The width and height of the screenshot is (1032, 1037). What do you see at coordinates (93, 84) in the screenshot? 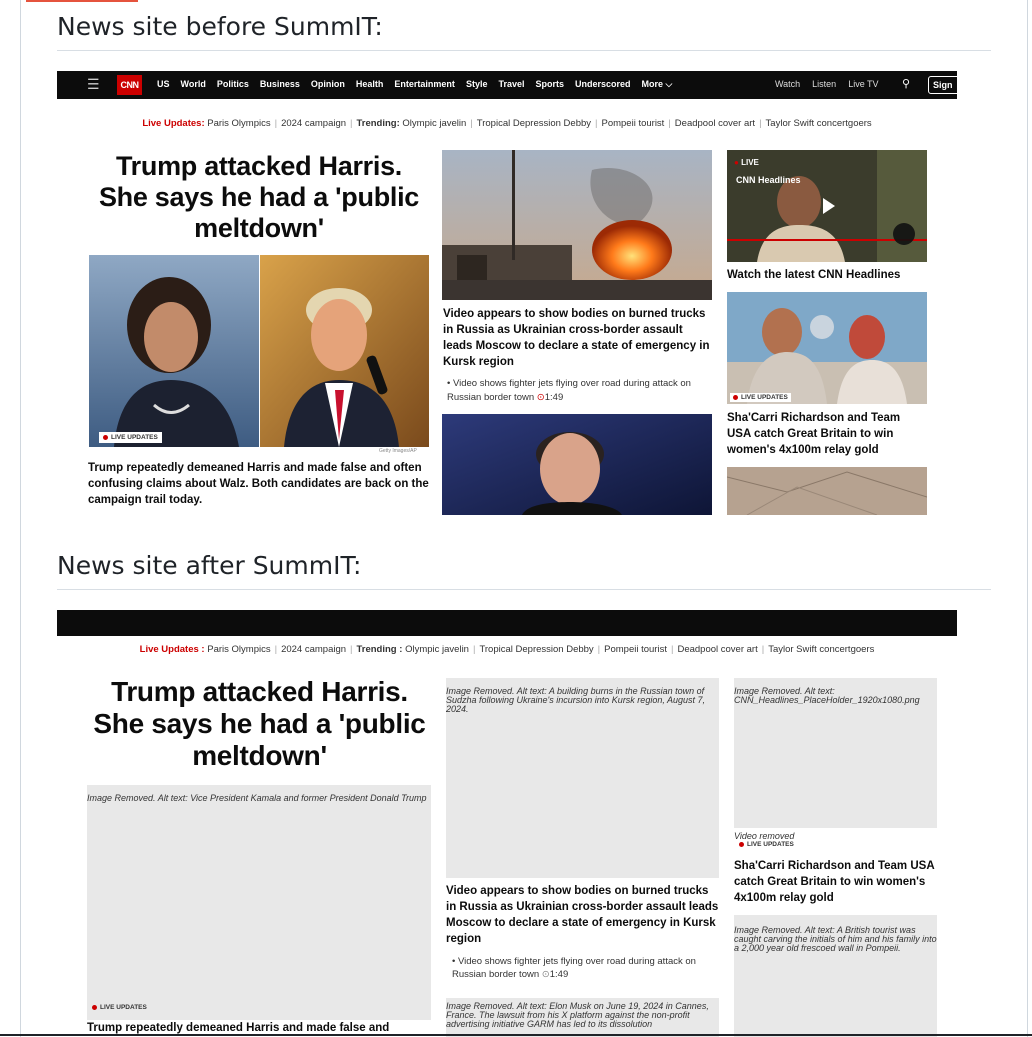
I see `hamburger-menu-icon: ☰` at bounding box center [93, 84].